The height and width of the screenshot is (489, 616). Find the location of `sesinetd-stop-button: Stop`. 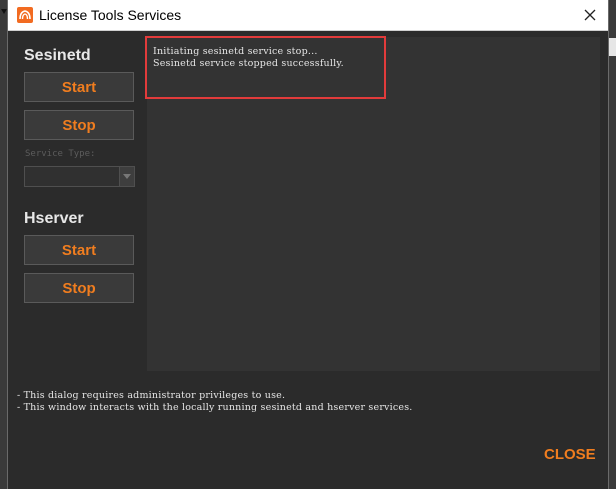

sesinetd-stop-button: Stop is located at coordinates (79, 125).